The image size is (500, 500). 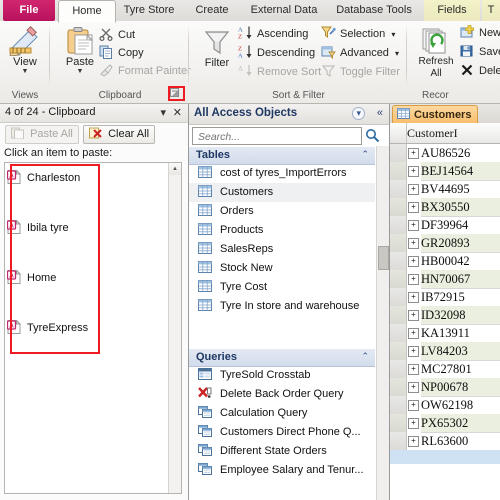 What do you see at coordinates (398, 133) in the screenshot?
I see `select-all-corner` at bounding box center [398, 133].